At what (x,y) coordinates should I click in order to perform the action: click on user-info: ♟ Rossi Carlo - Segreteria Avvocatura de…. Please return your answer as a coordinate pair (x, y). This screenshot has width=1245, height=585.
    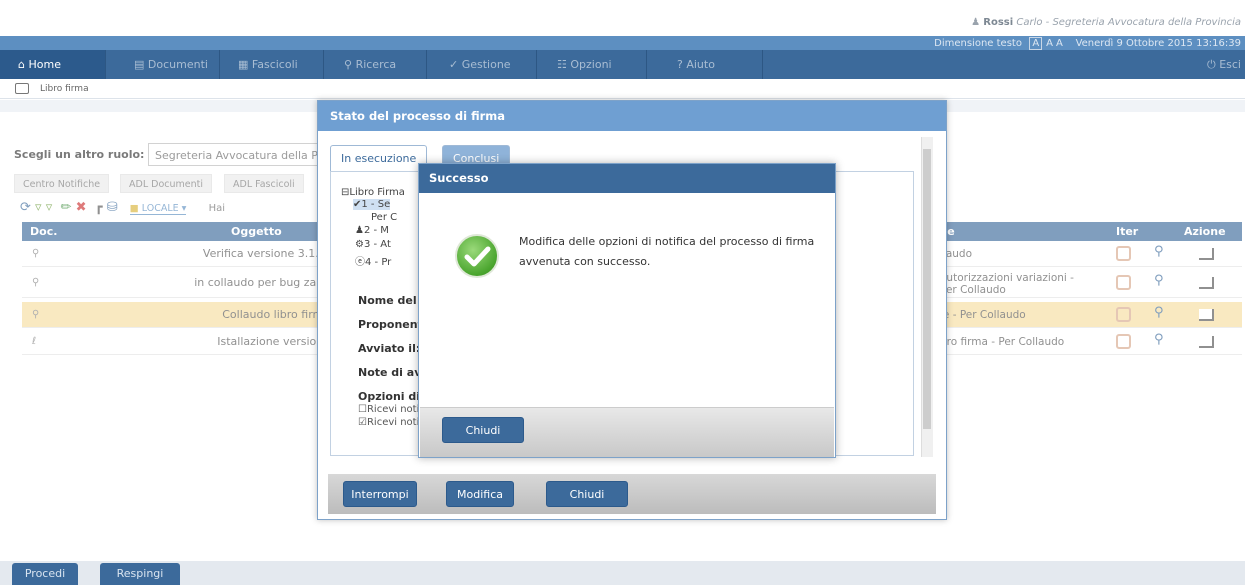
    Looking at the image, I should click on (1106, 22).